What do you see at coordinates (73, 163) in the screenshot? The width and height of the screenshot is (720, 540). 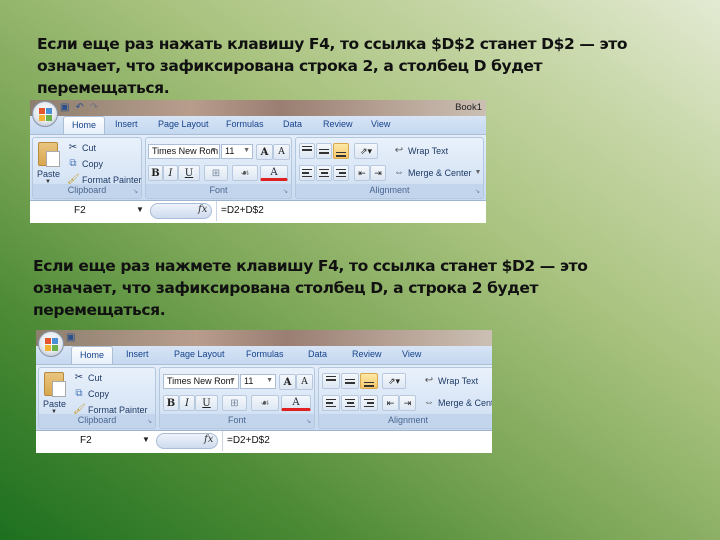 I see `copy-icon: ⧉` at bounding box center [73, 163].